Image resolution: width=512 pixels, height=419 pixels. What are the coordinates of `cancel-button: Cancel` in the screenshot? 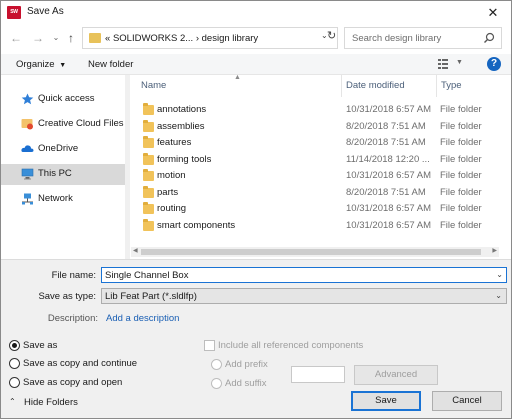 It's located at (467, 401).